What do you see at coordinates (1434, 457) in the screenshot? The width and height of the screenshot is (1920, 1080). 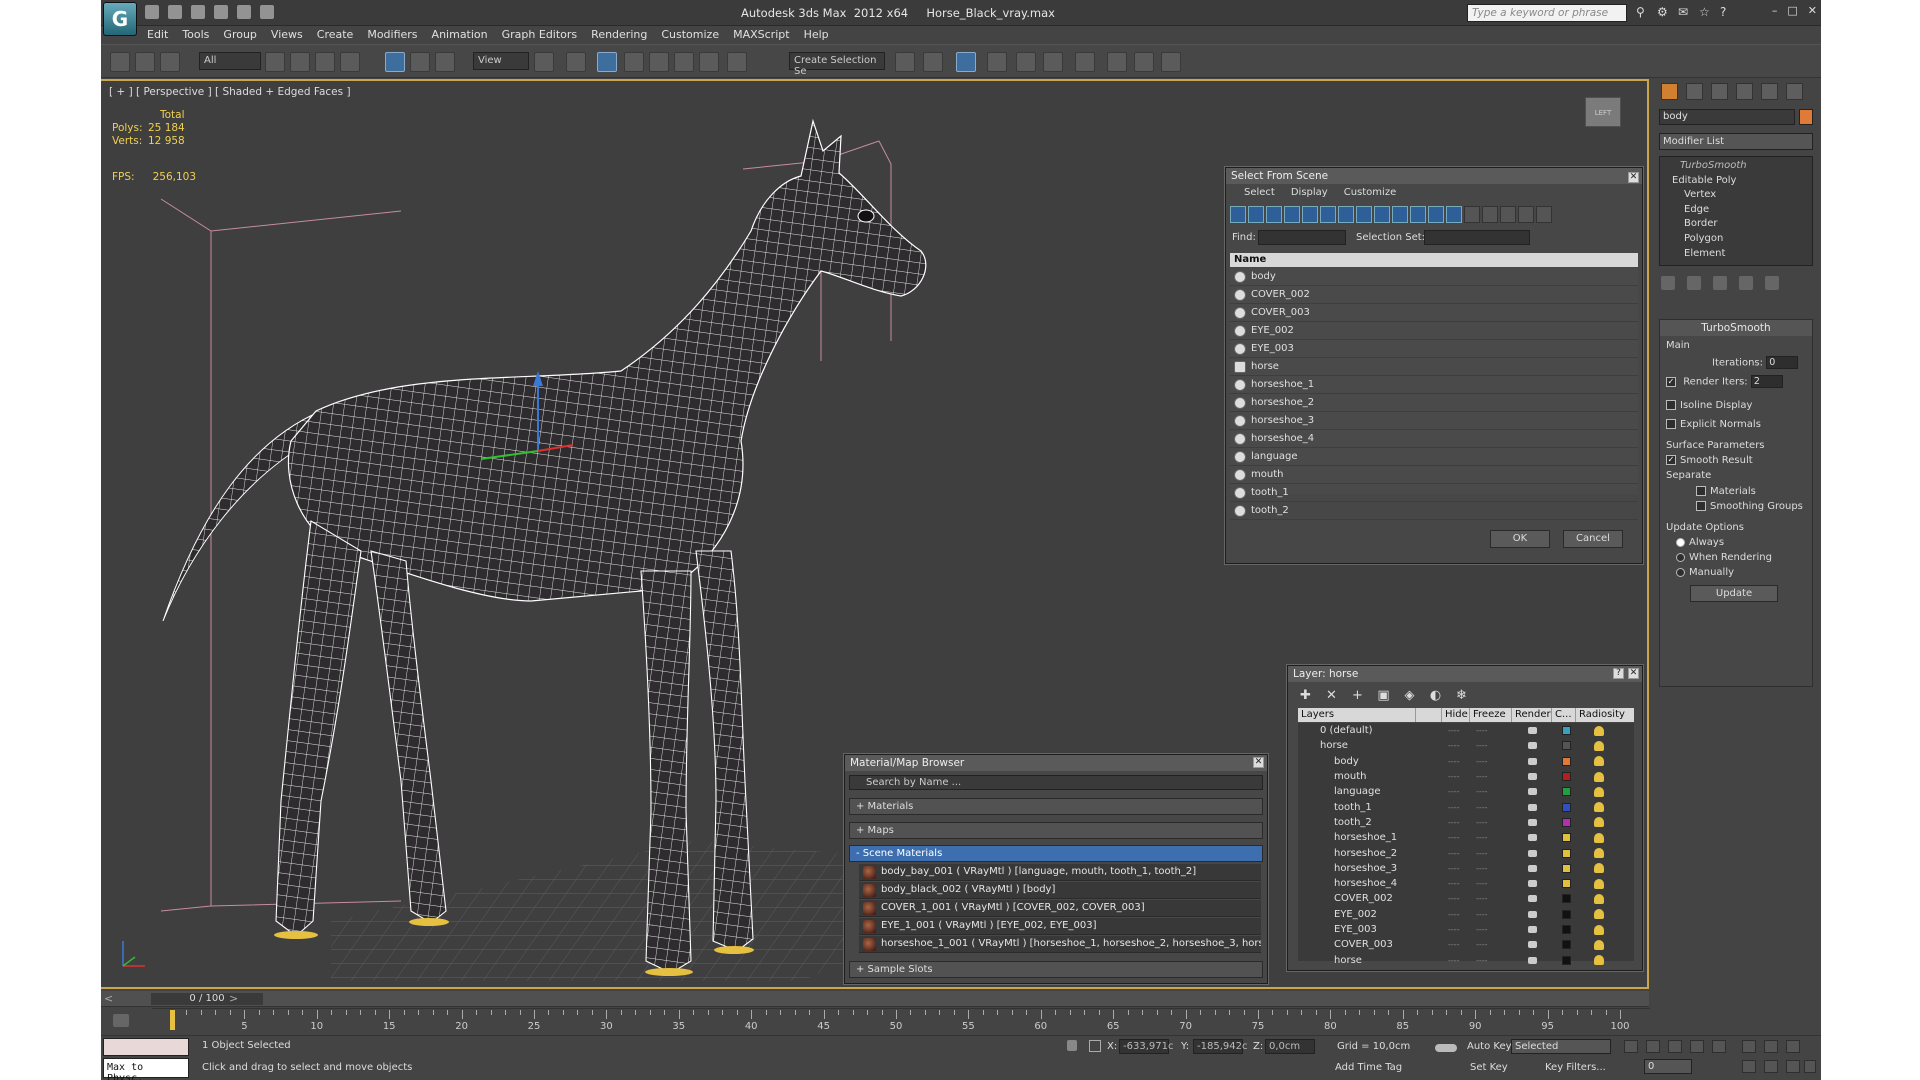 I see `list-item: language` at bounding box center [1434, 457].